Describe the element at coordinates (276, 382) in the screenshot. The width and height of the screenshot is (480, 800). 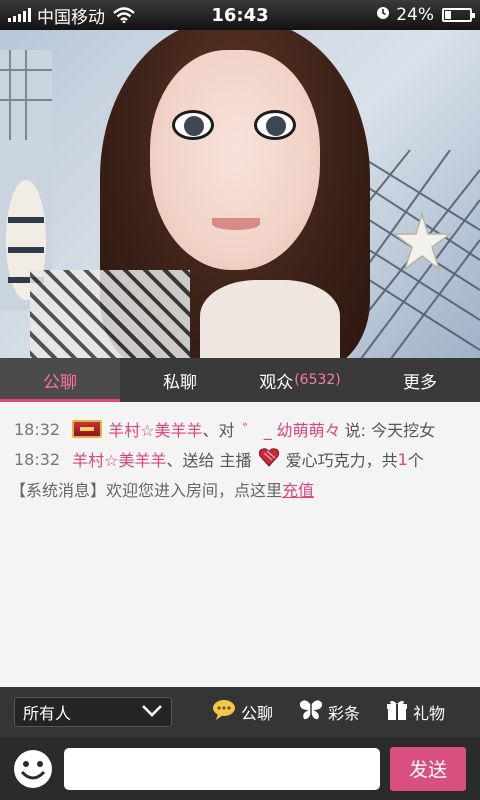
I see `tab-label: 观众` at that location.